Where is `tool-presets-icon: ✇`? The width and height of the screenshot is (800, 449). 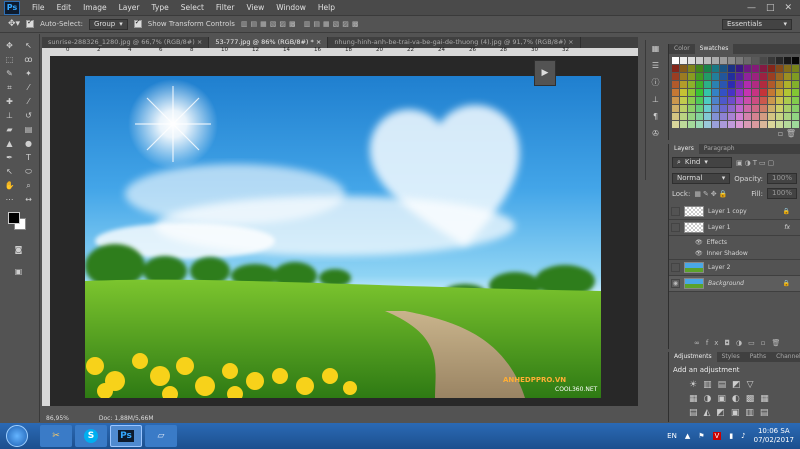 tool-presets-icon: ✇ is located at coordinates (655, 133).